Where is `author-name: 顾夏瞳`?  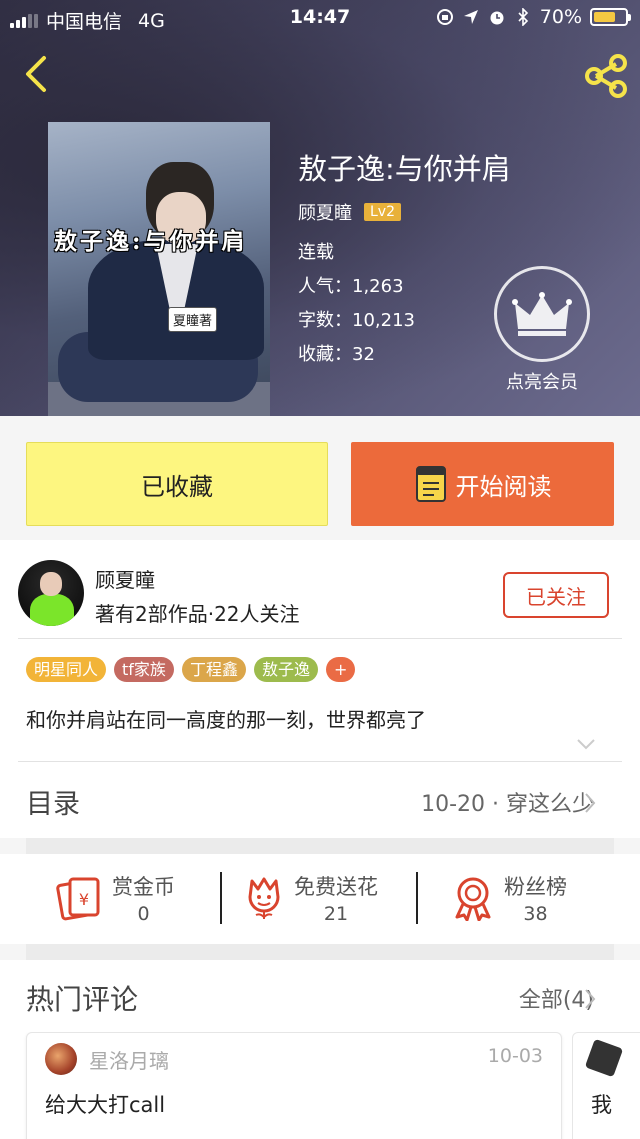 author-name: 顾夏瞳 is located at coordinates (125, 578).